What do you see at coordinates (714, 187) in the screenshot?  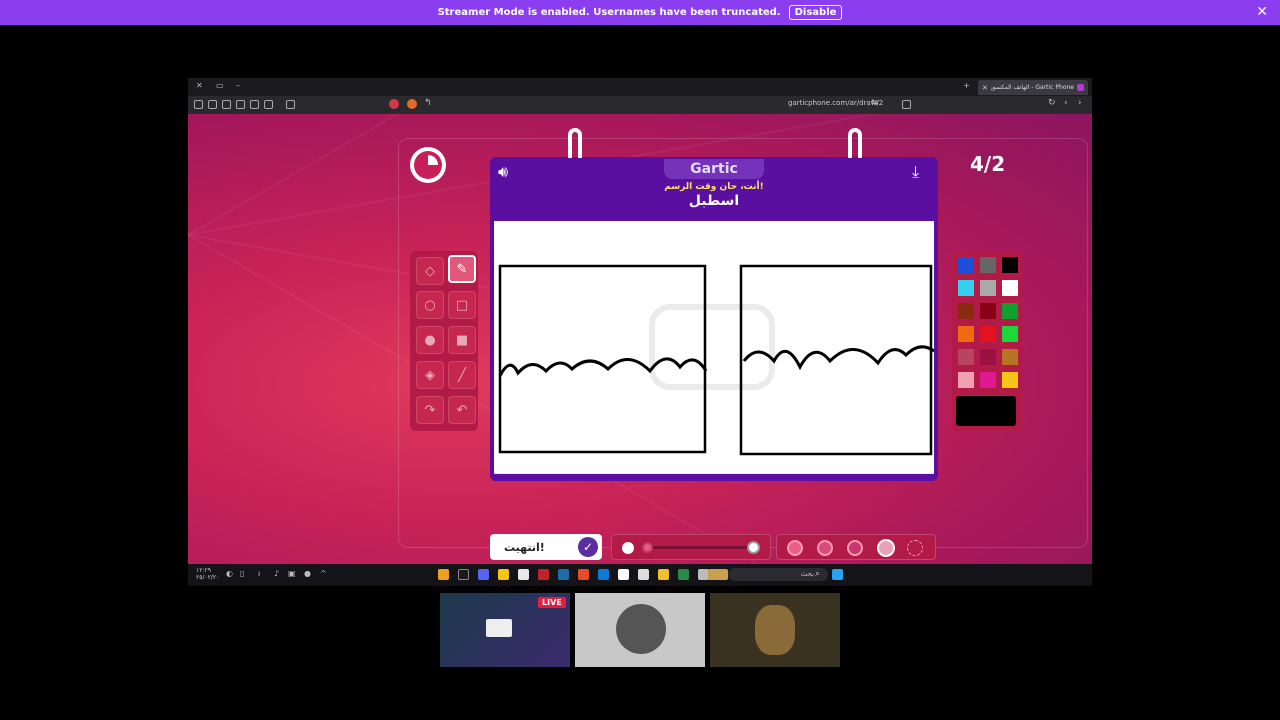 I see `prompt-subtitle: أنت، حان وقت الرسم!` at bounding box center [714, 187].